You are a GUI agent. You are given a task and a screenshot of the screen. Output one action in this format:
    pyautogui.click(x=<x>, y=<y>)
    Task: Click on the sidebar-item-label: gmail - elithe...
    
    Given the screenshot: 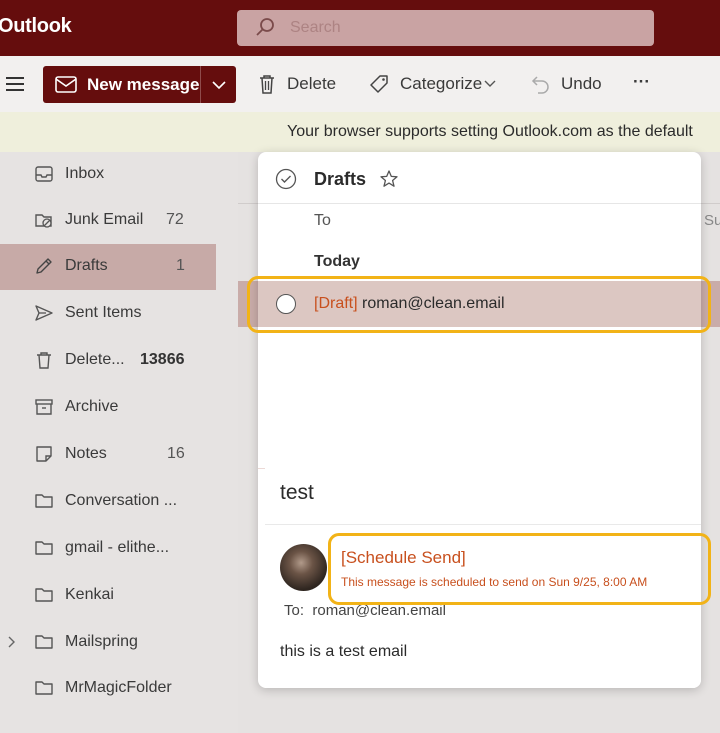 What is the action you would take?
    pyautogui.click(x=117, y=547)
    